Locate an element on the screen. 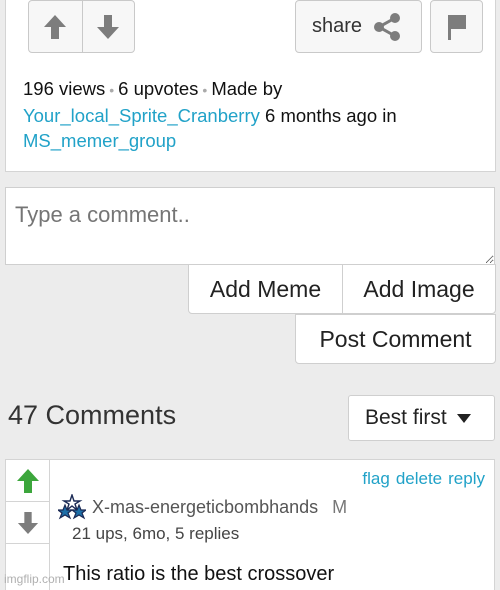  view-count: 196 views is located at coordinates (64, 88).